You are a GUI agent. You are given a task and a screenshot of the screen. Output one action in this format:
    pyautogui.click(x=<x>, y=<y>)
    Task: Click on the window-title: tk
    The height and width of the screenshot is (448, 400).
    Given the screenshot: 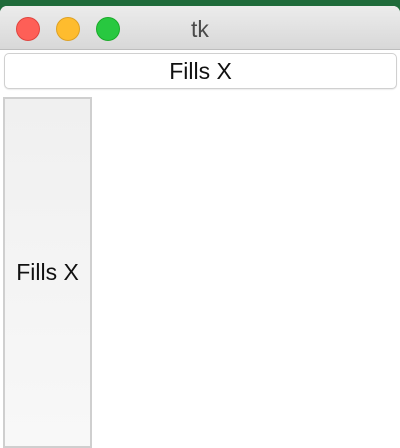 What is the action you would take?
    pyautogui.click(x=200, y=29)
    